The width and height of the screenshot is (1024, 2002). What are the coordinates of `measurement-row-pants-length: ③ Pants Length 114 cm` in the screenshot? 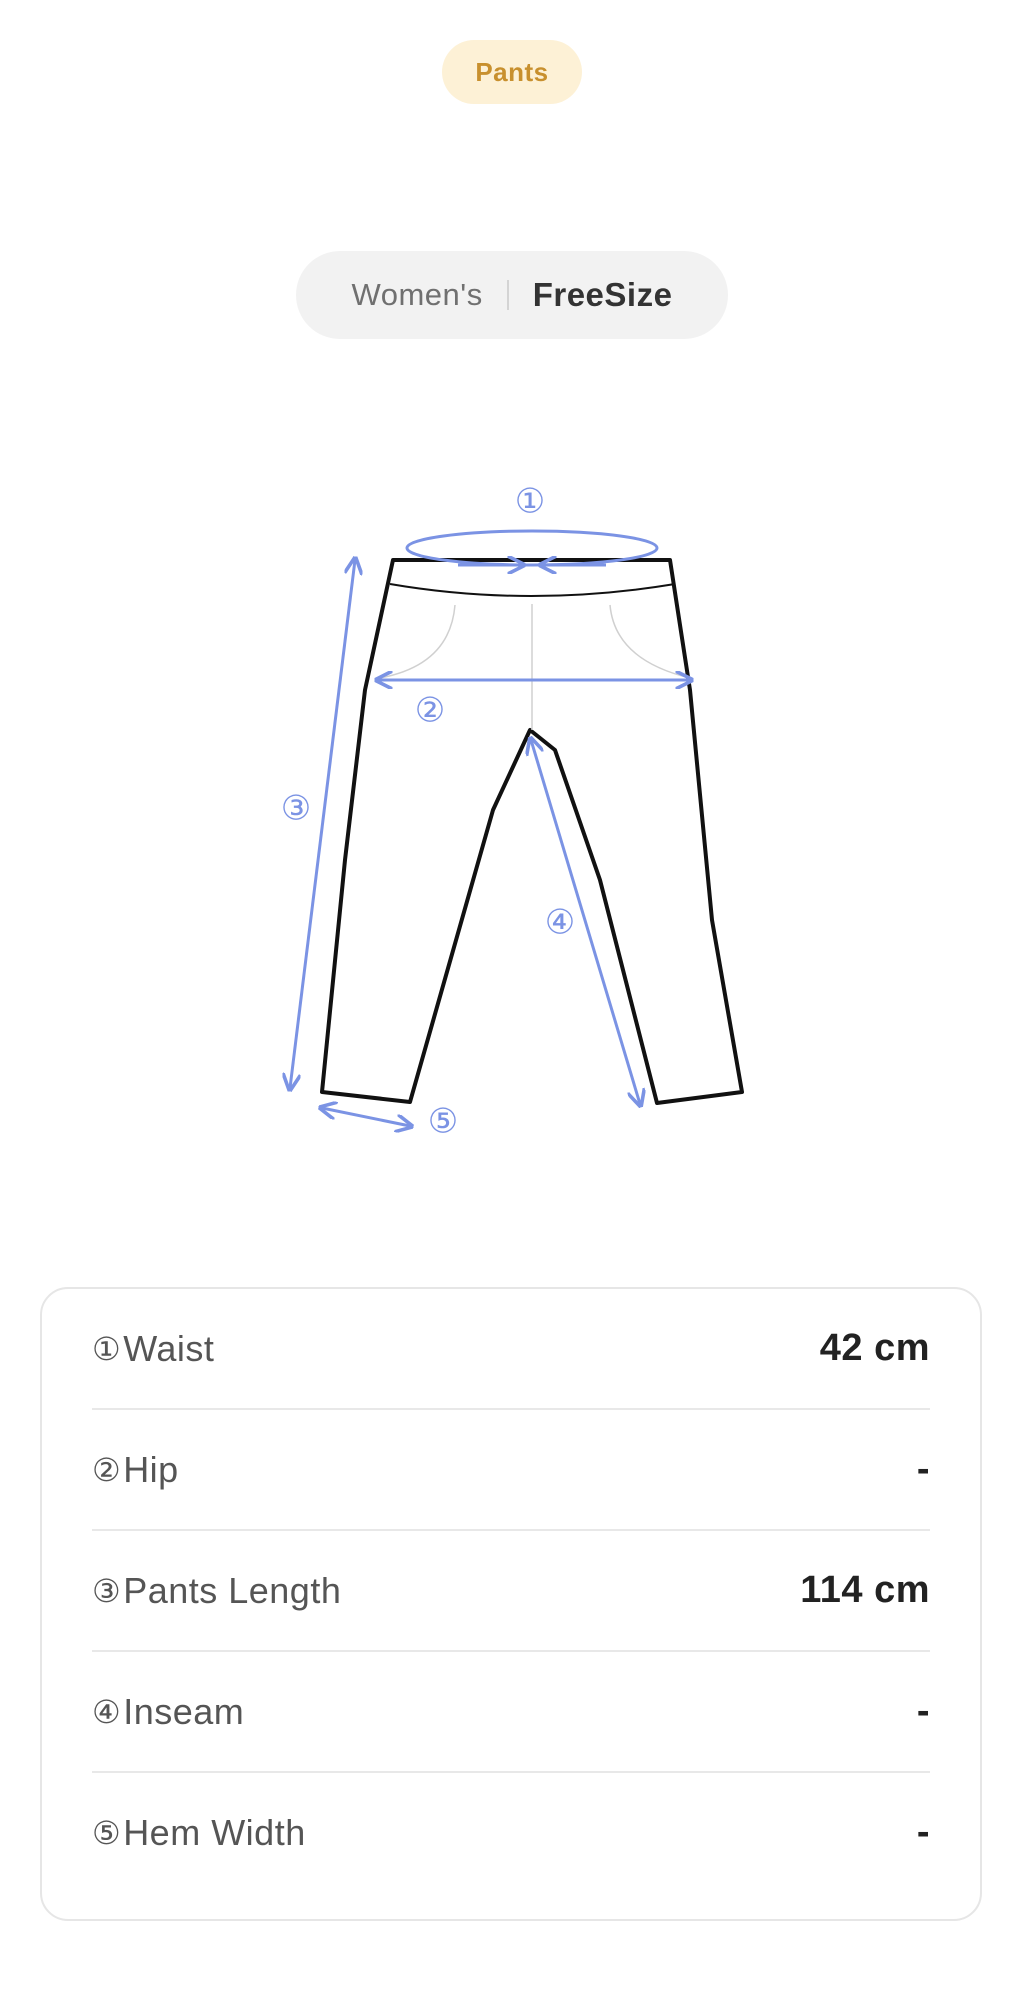 It's located at (511, 1591).